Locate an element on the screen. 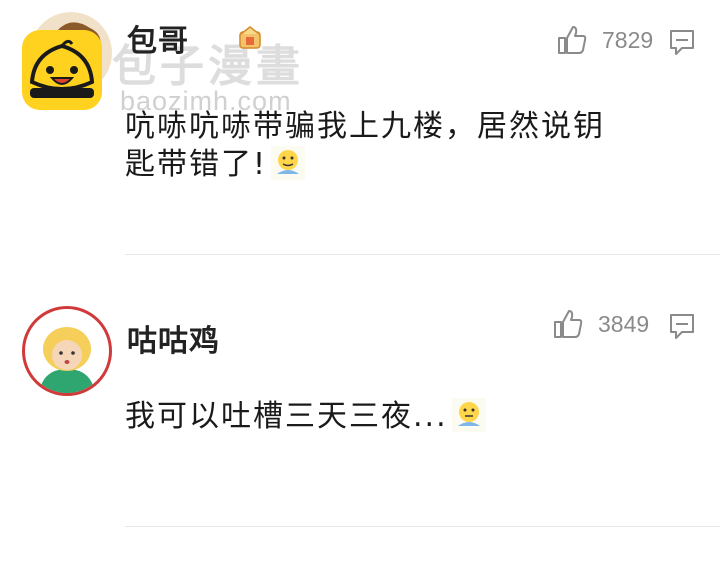 The height and width of the screenshot is (563, 720). like-count: 7829 is located at coordinates (628, 39).